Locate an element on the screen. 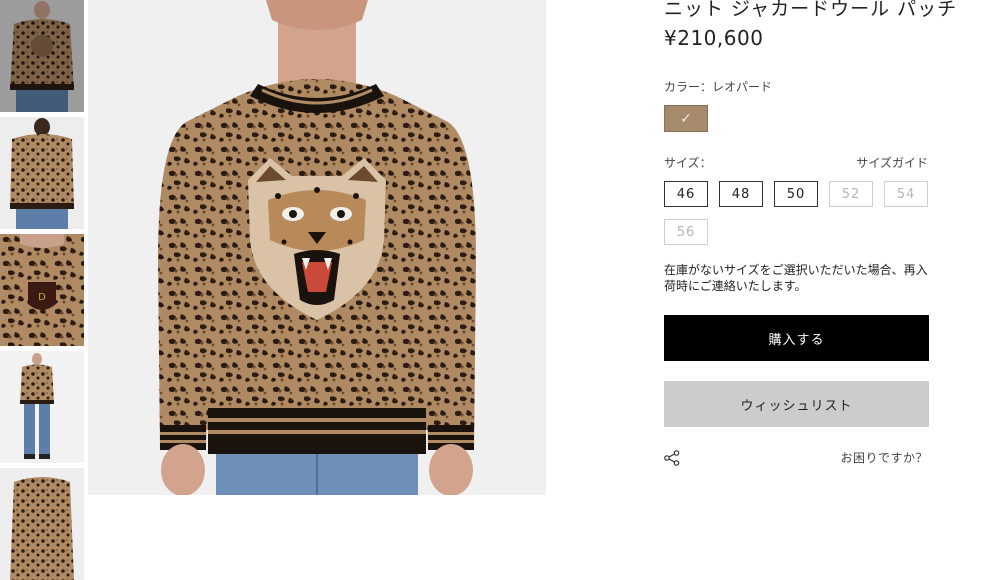 The width and height of the screenshot is (990, 580). check-icon: ✓ is located at coordinates (686, 118).